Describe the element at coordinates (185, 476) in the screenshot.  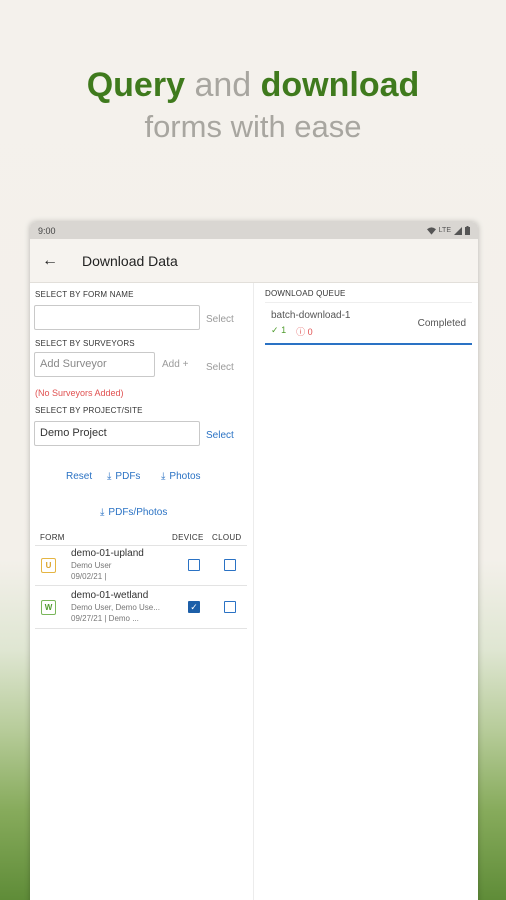
I see `photos-label: Photos` at that location.